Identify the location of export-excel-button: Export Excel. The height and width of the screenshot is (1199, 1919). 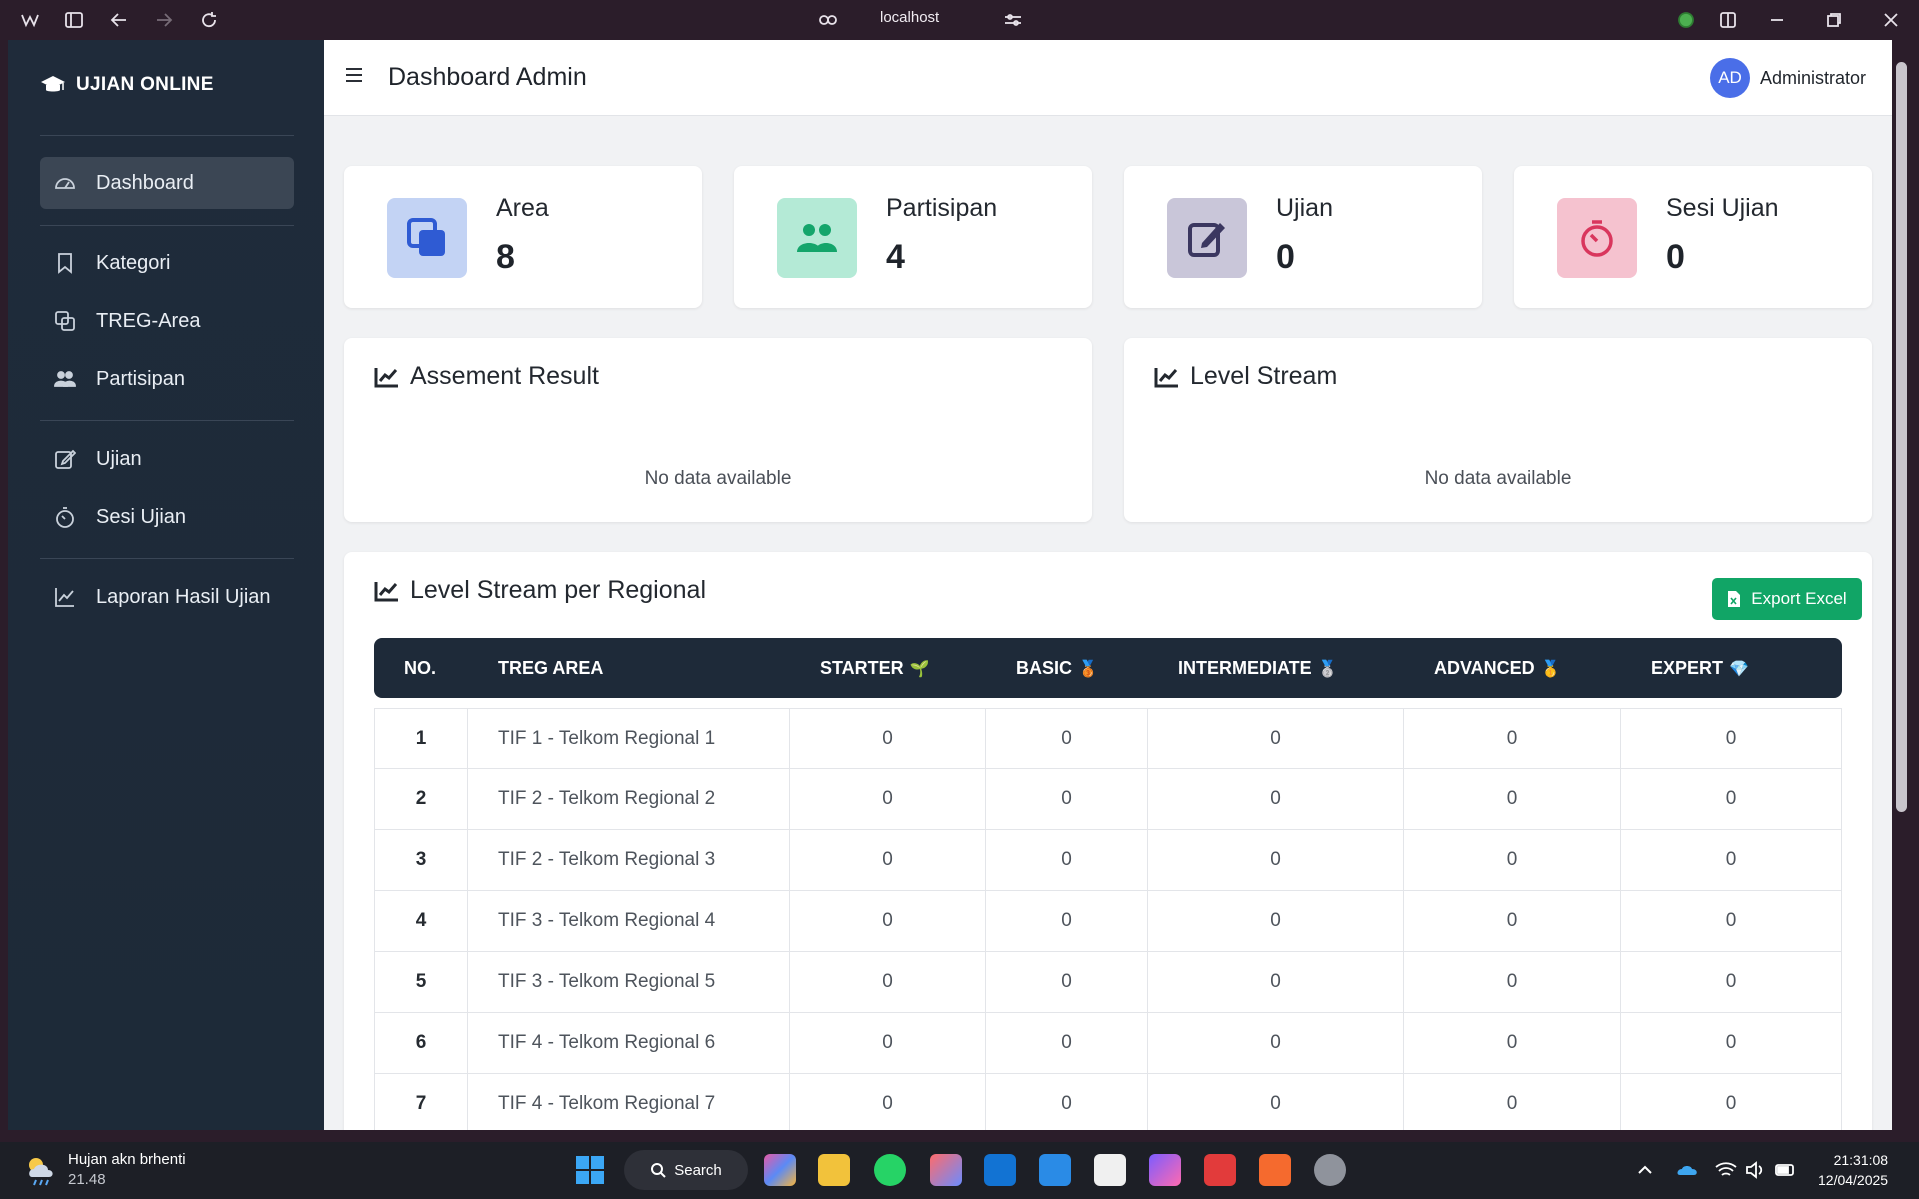
(1787, 599).